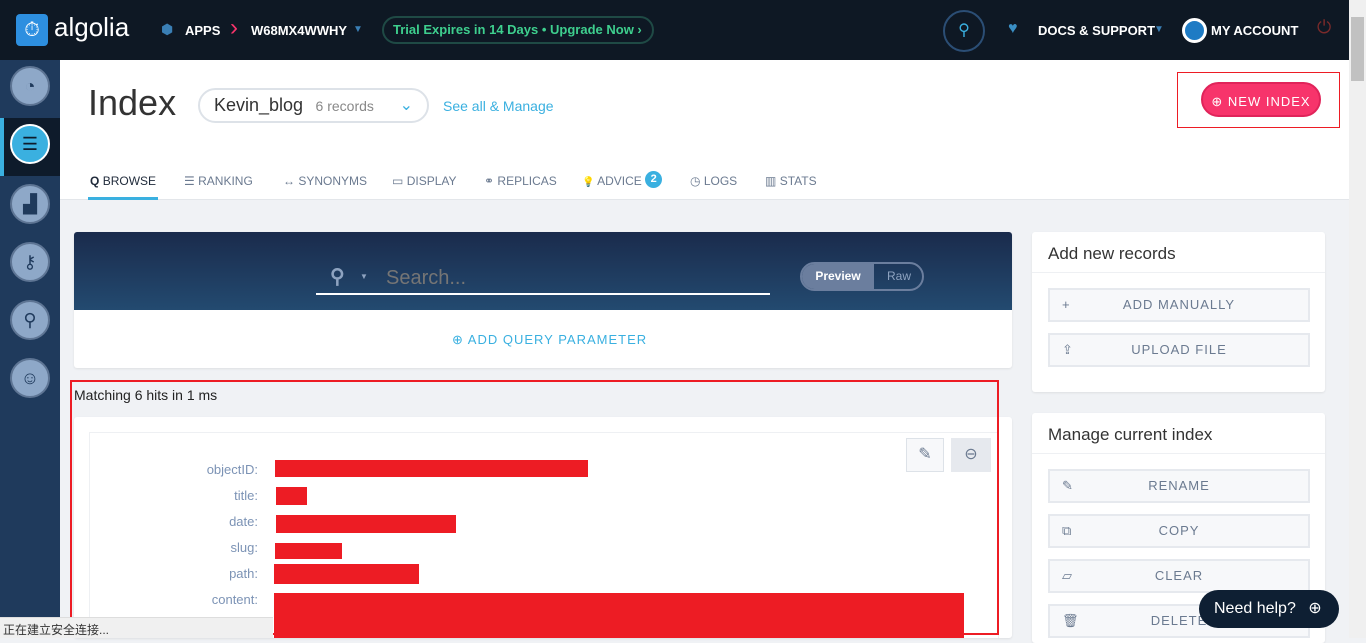 The width and height of the screenshot is (1366, 643). I want to click on lightbulb-icon: 💡, so click(588, 182).